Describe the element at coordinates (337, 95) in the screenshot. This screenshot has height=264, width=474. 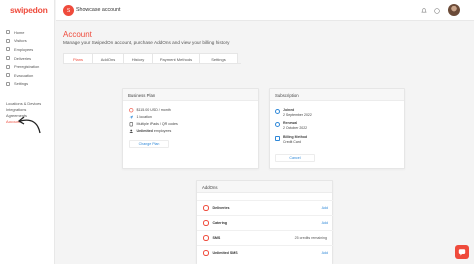
I see `subscription-header: Subscription` at that location.